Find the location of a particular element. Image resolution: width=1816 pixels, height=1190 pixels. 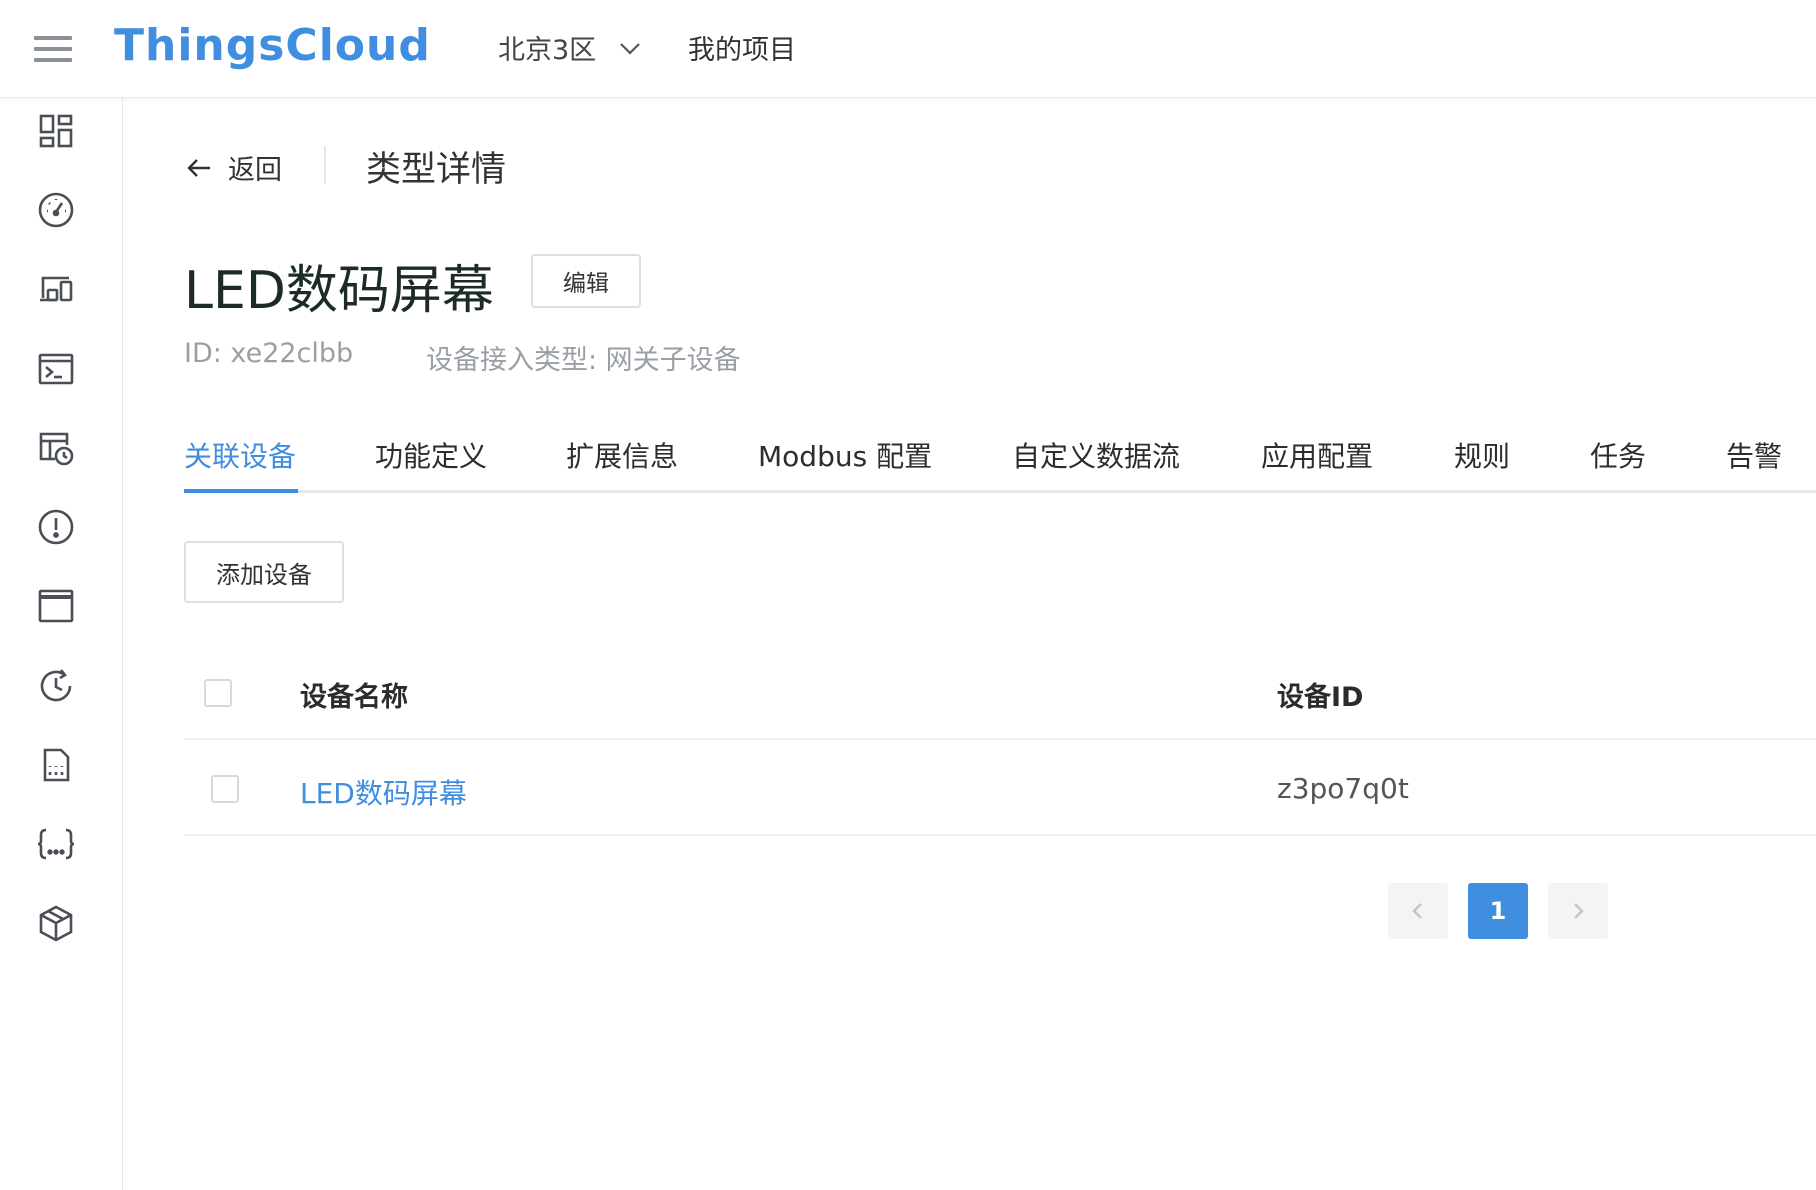

terminal-icon is located at coordinates (56, 369).